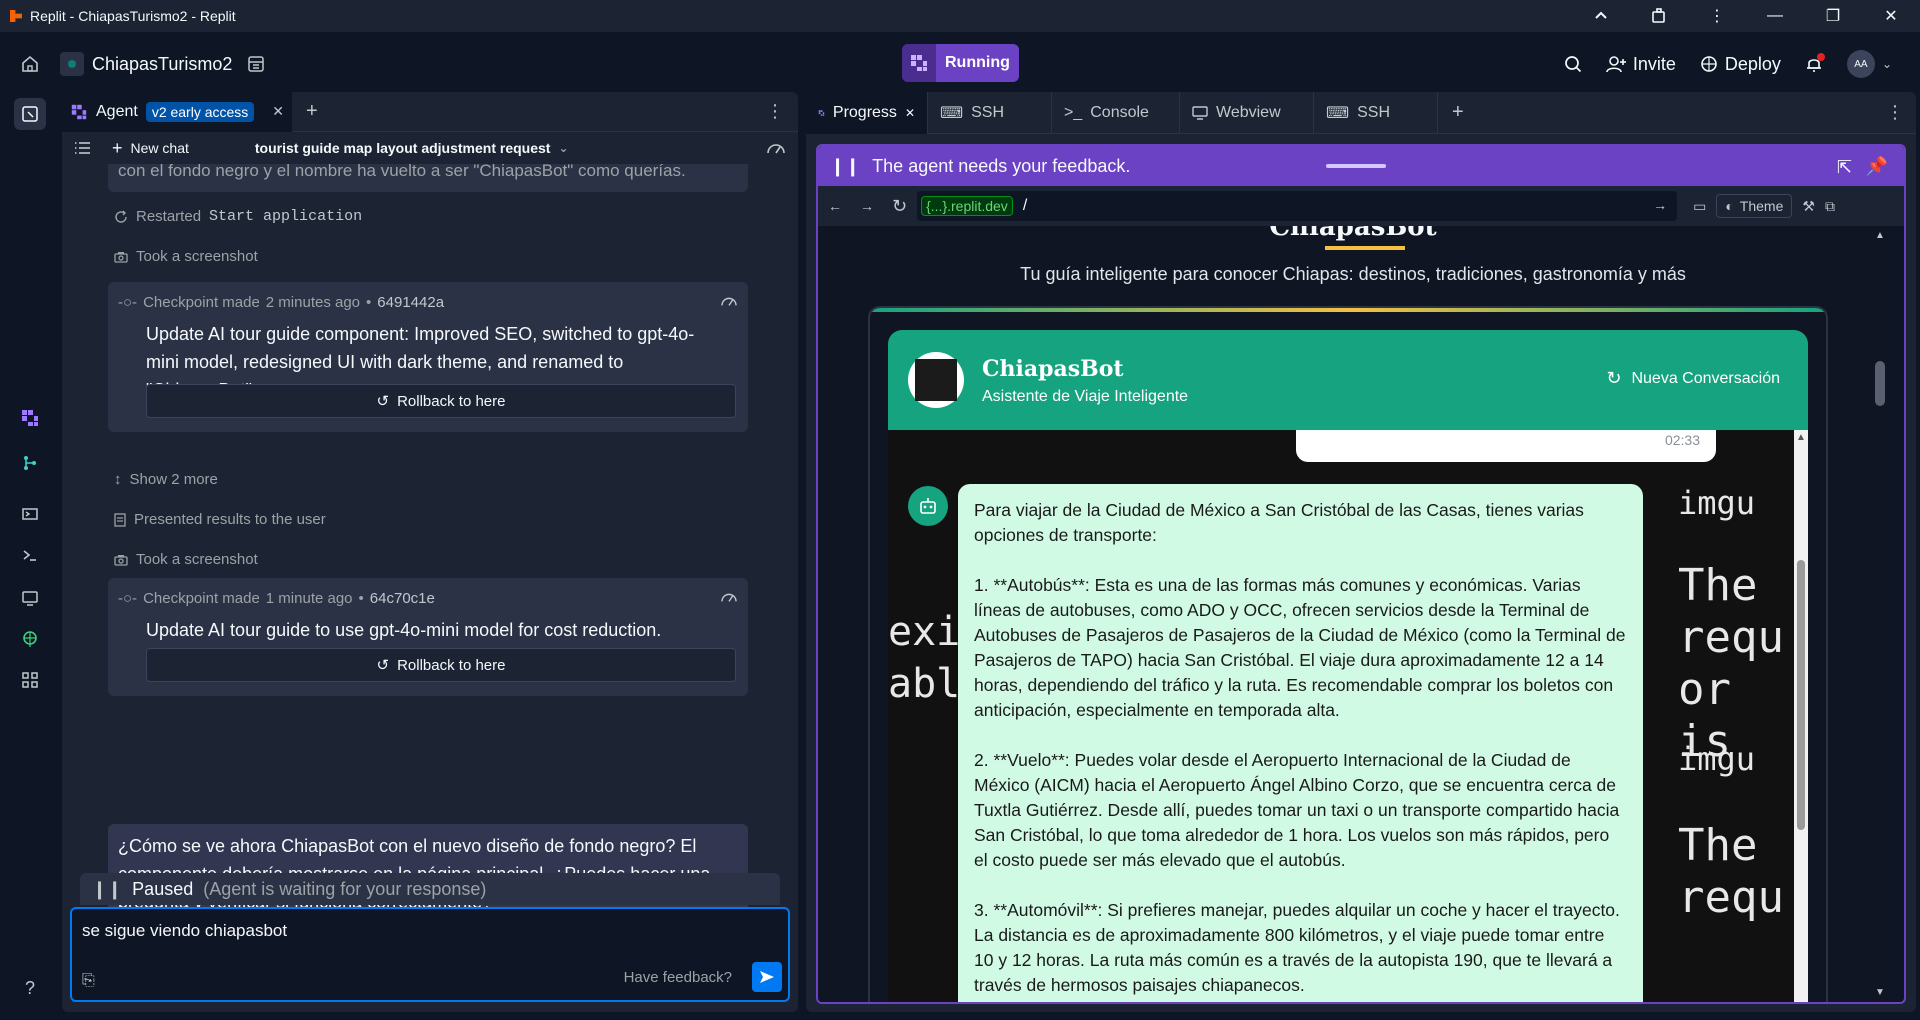 The image size is (1920, 1020). I want to click on workspace-menu-icon: ⋮, so click(1895, 112).